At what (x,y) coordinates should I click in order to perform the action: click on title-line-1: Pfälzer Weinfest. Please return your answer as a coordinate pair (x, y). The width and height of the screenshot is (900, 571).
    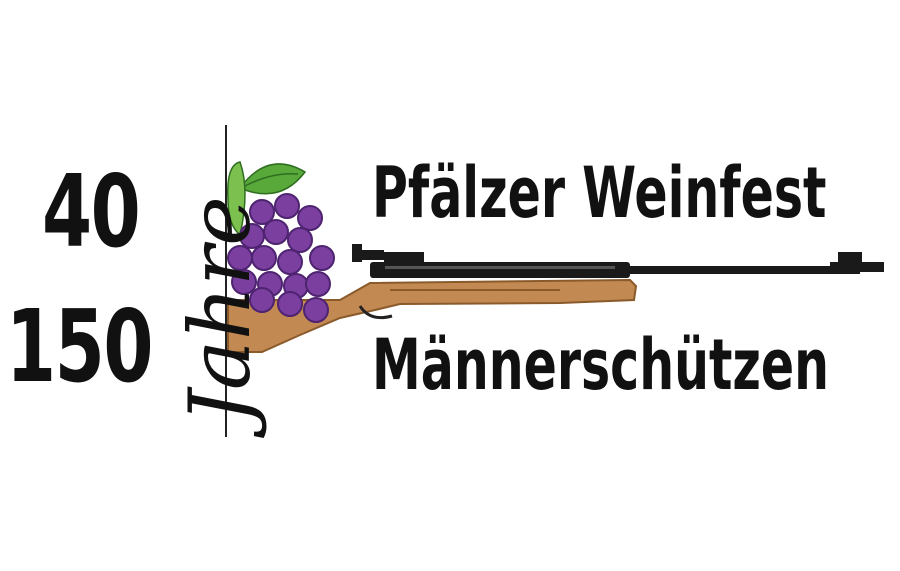
    Looking at the image, I should click on (599, 193).